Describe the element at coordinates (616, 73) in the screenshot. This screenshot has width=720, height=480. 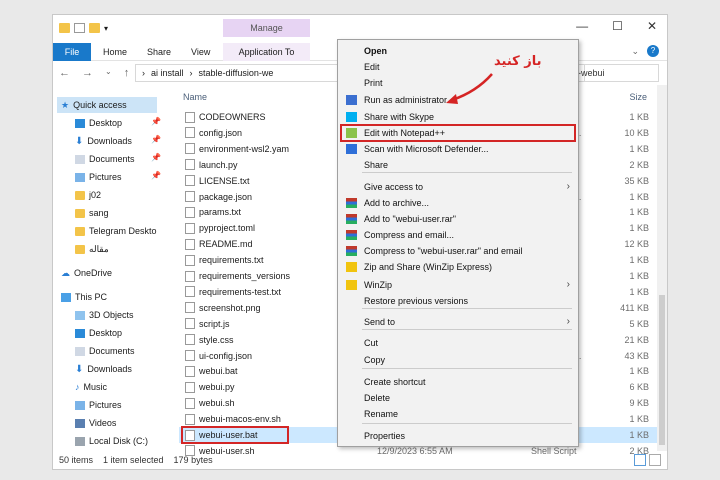
I see `search-box: -webui` at that location.